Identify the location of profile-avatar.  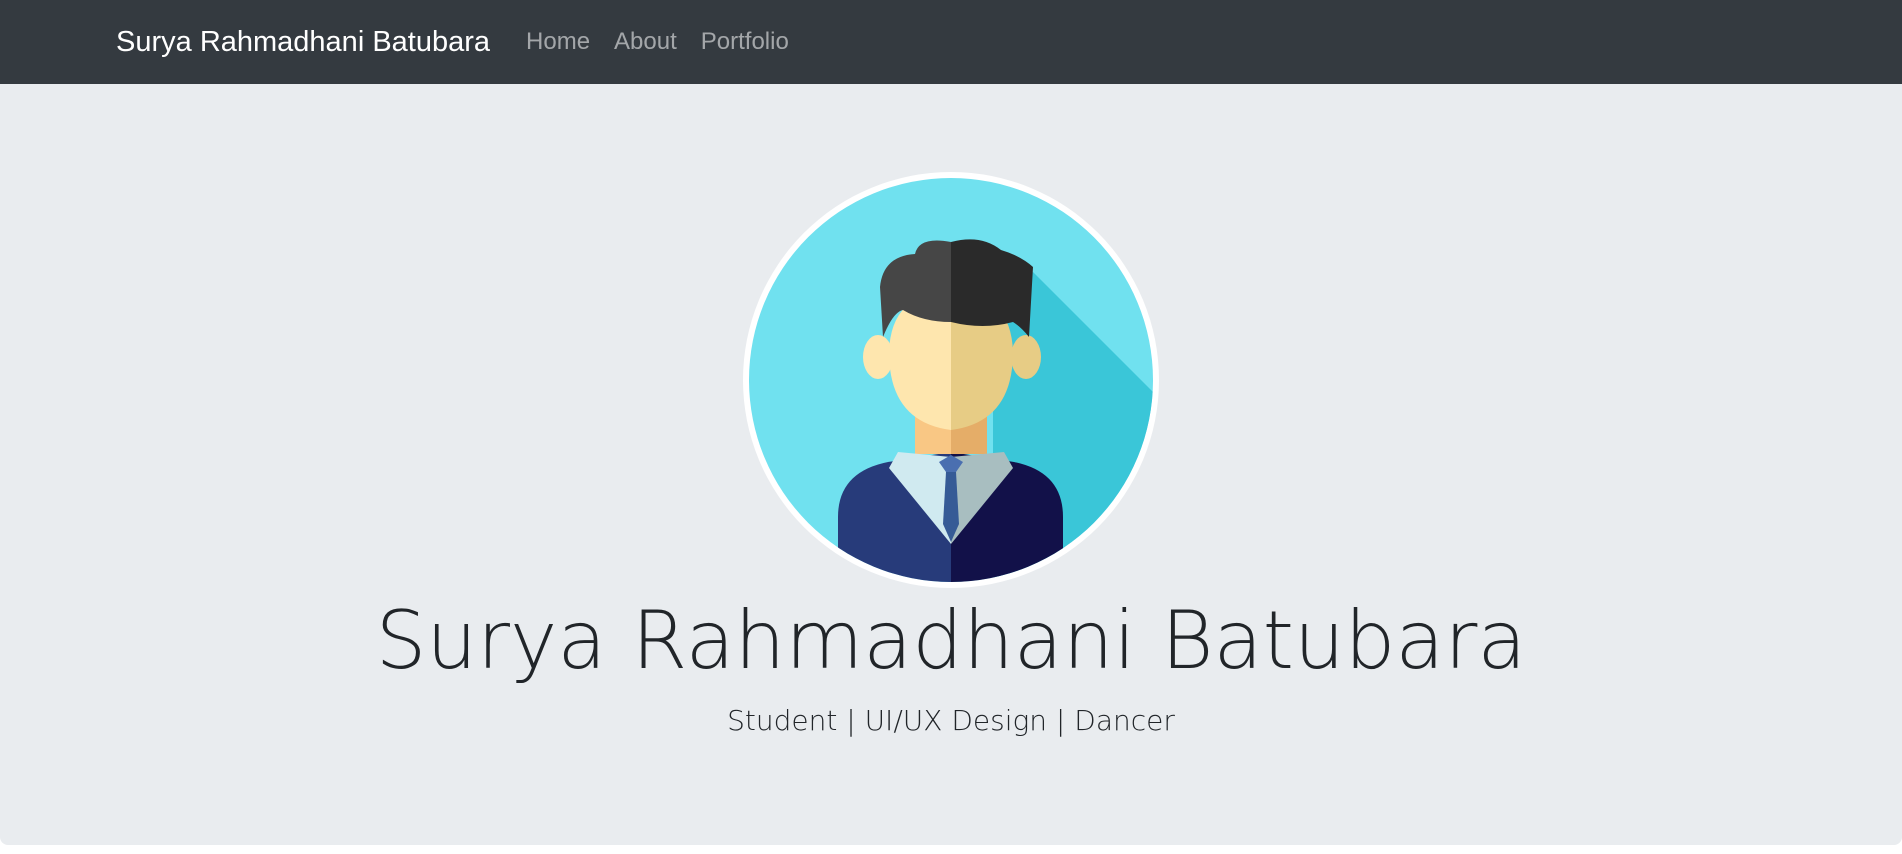
(951, 380).